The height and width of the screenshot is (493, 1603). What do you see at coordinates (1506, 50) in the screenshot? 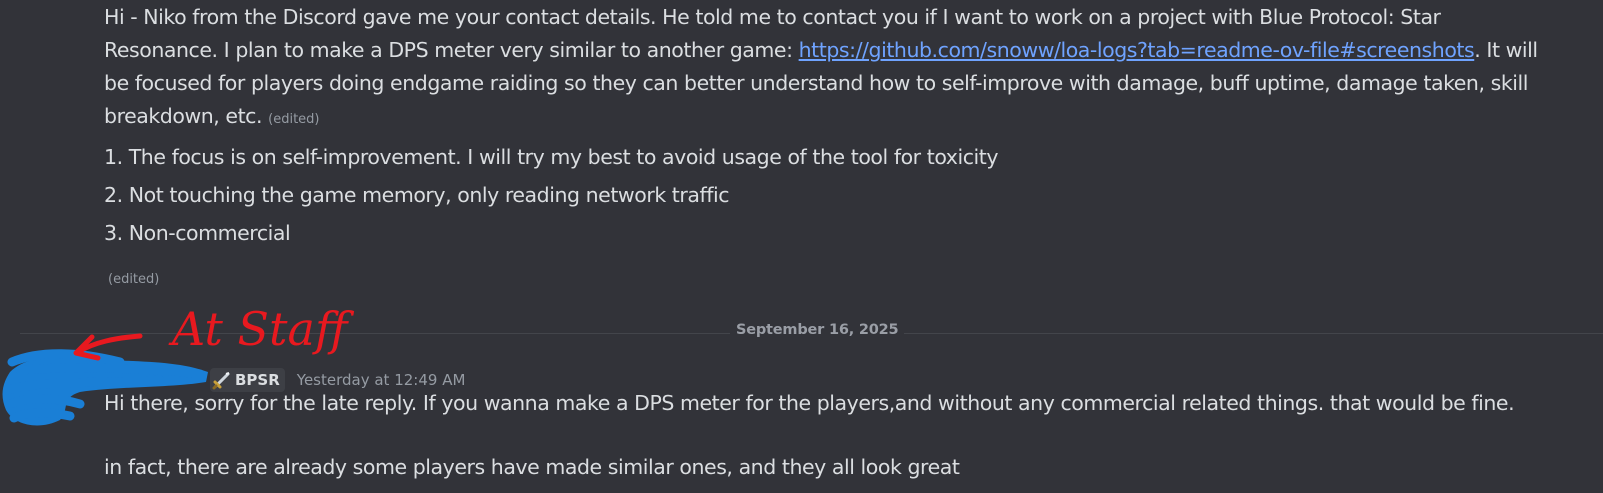
I see `message-text: . It will` at bounding box center [1506, 50].